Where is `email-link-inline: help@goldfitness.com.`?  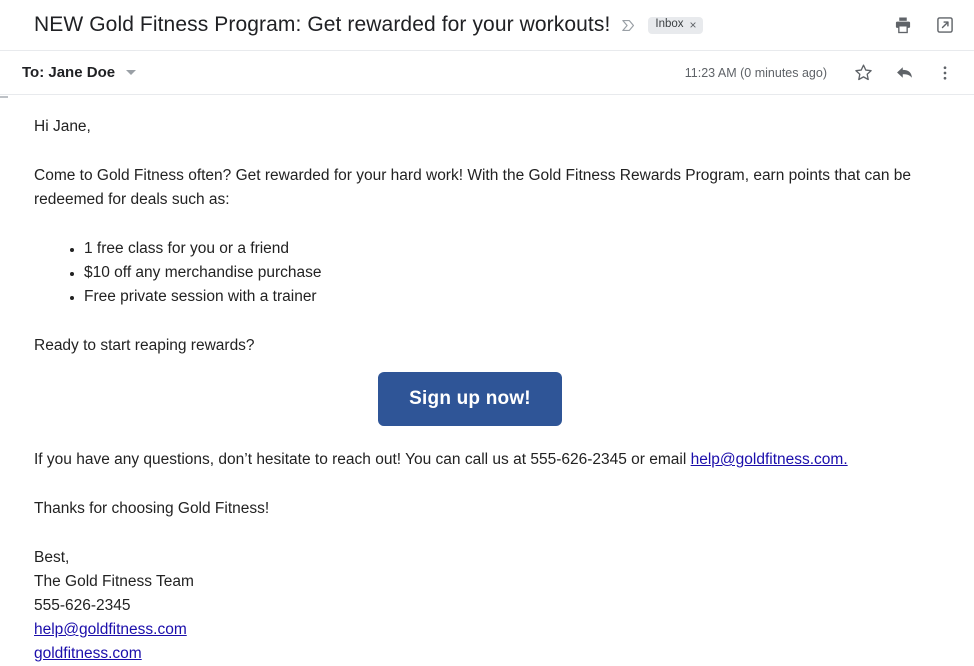 email-link-inline: help@goldfitness.com. is located at coordinates (769, 459).